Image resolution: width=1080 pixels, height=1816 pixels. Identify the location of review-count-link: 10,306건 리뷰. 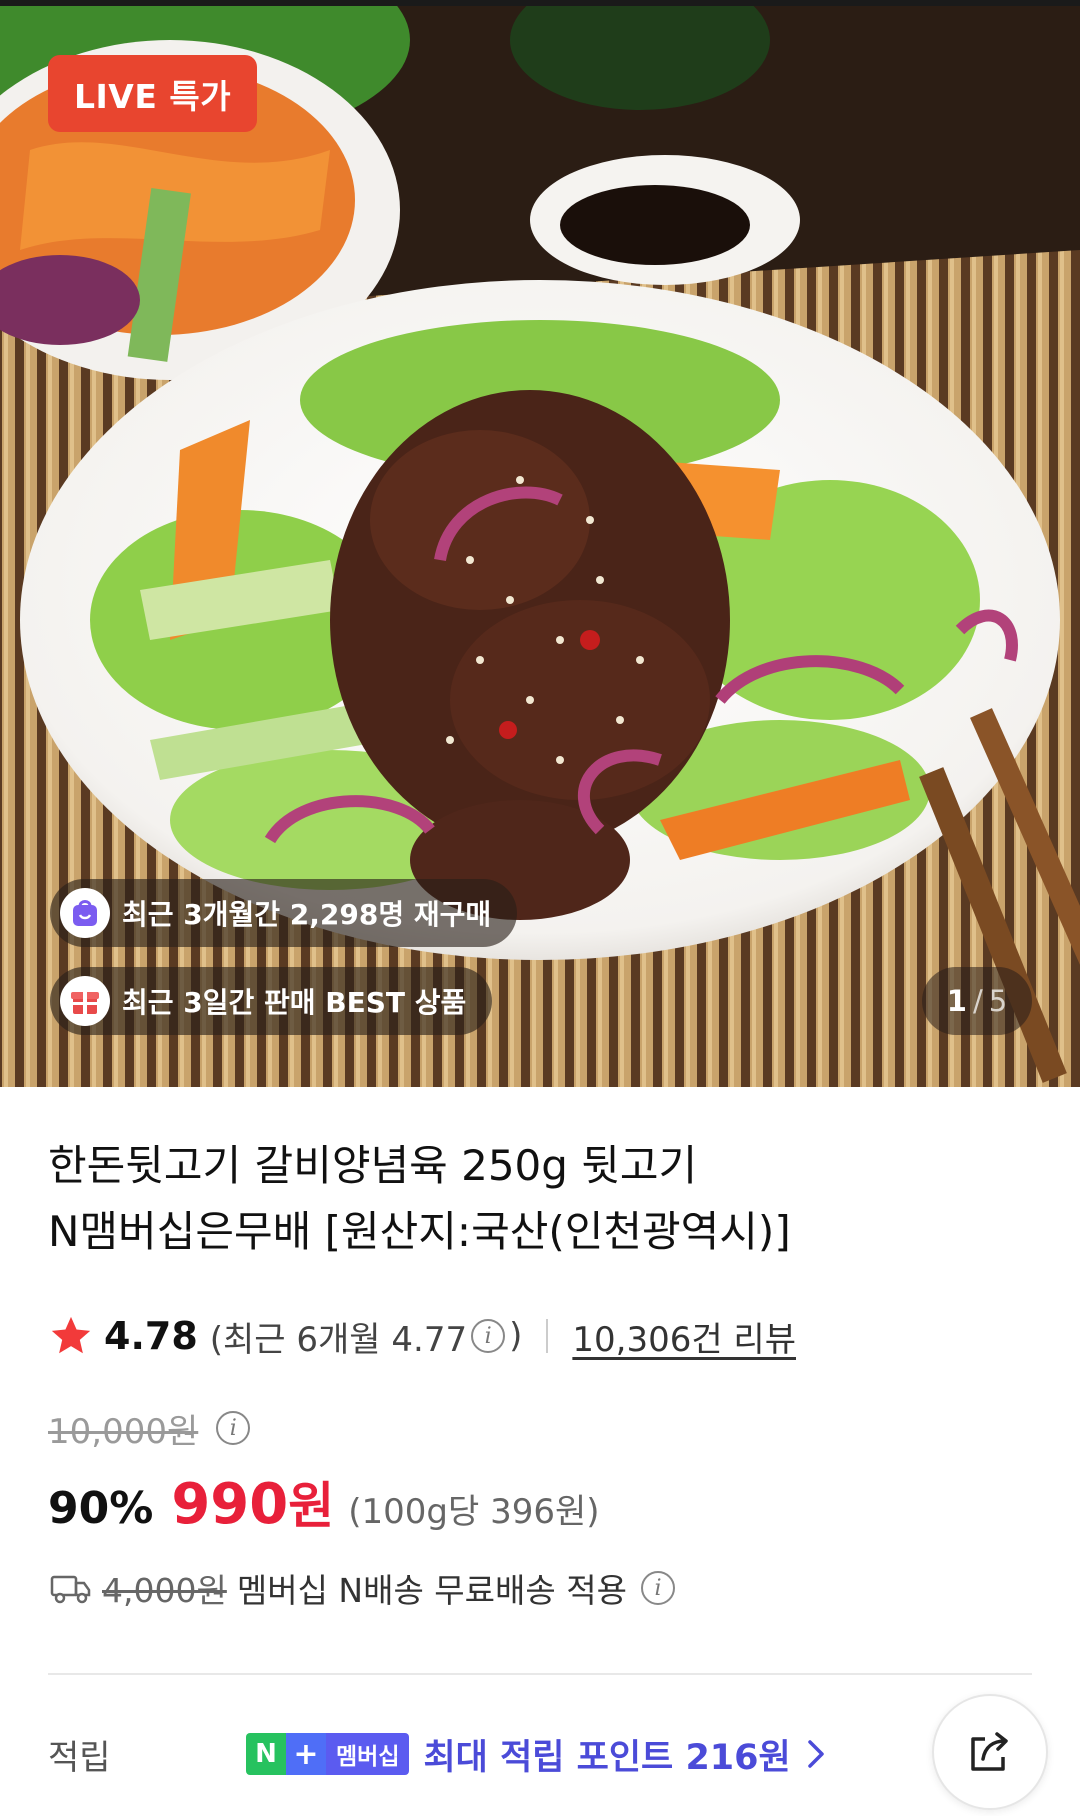
(684, 1336).